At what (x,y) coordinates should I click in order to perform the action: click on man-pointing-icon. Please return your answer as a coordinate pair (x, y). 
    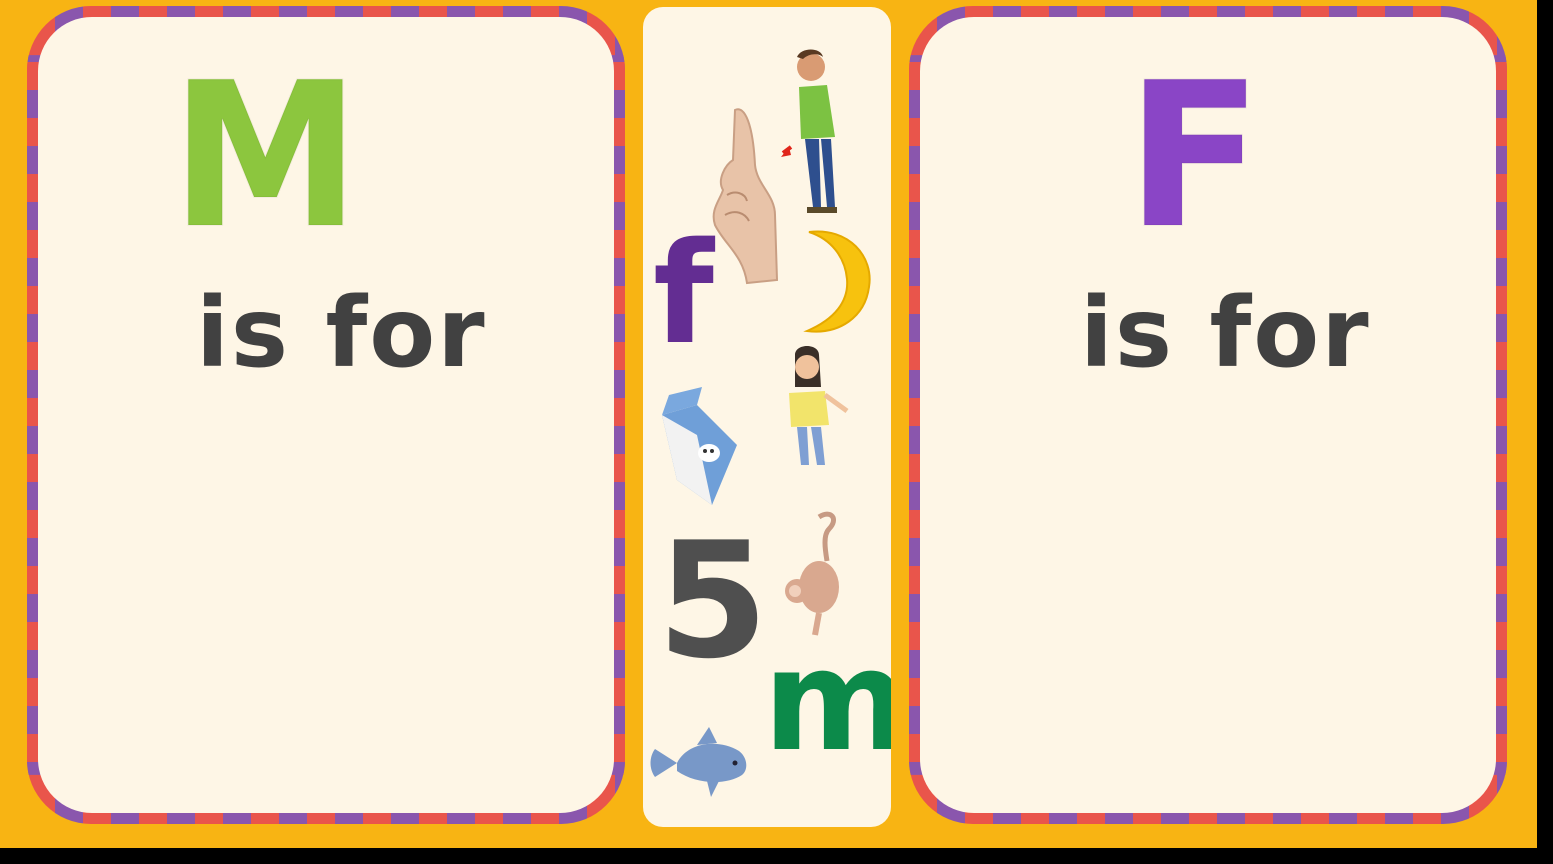
    Looking at the image, I should click on (821, 132).